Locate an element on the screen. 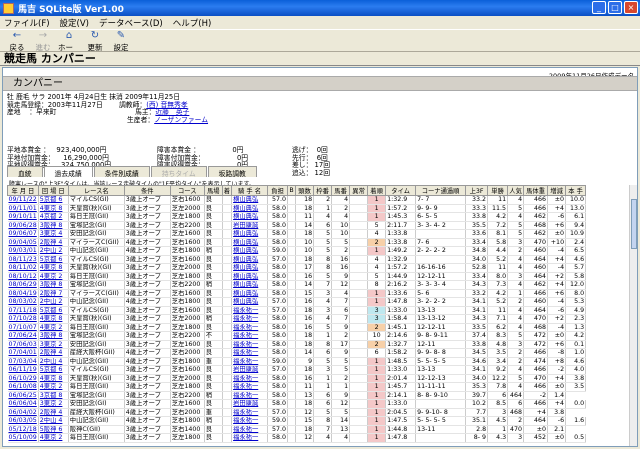 Image resolution: width=640 pixels, height=449 pixels. vertical-scrollbar is located at coordinates (633, 315).